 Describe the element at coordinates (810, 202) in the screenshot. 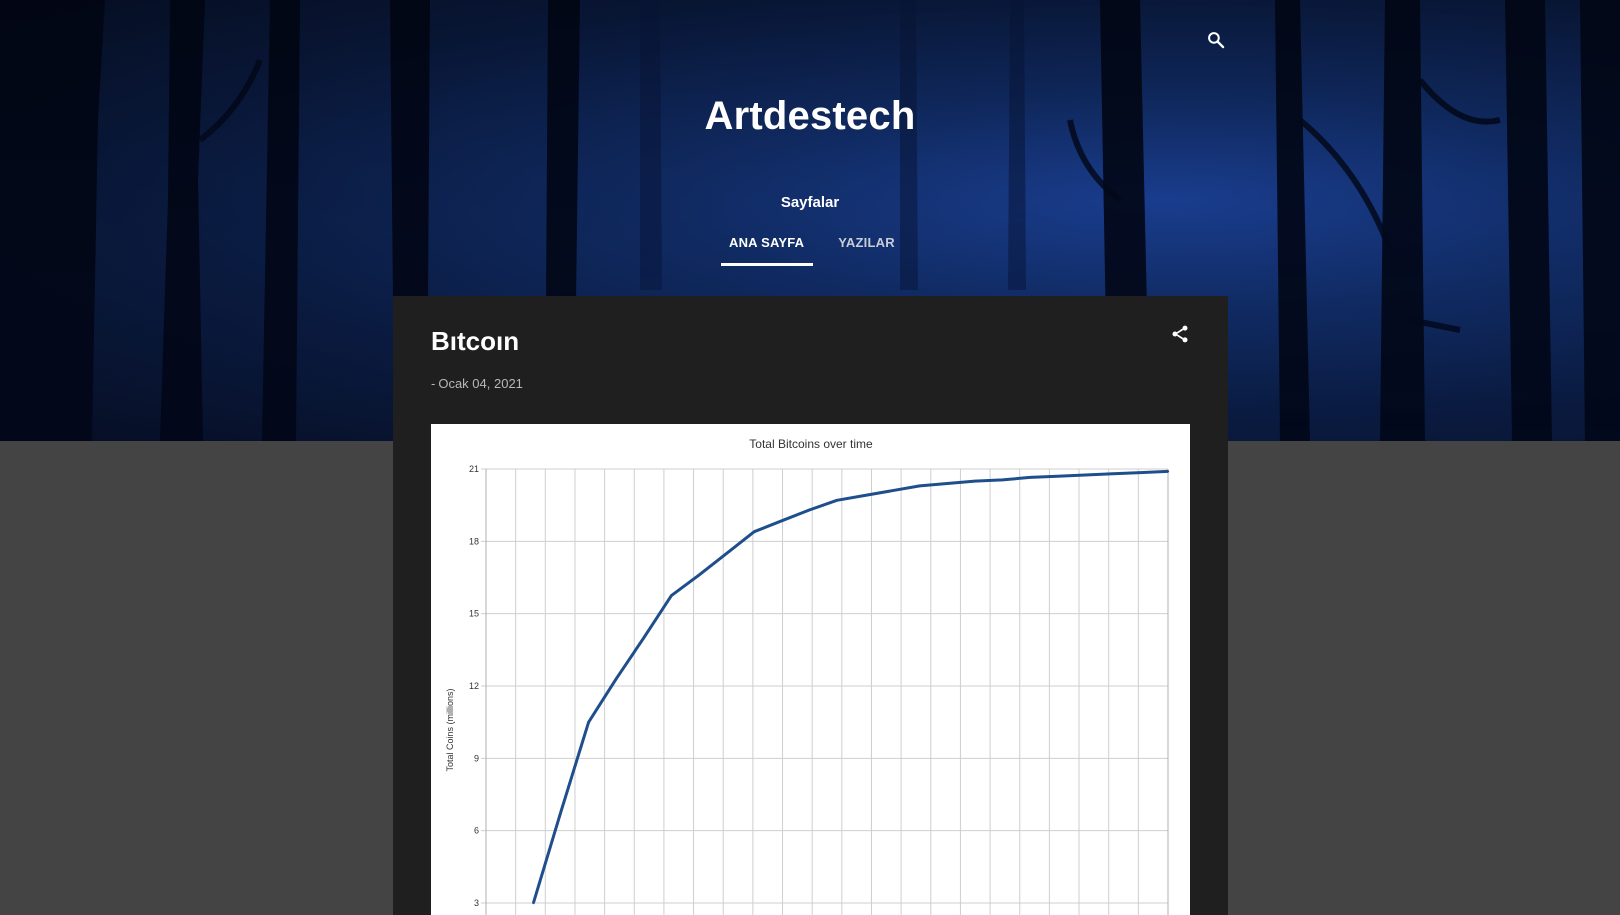

I see `pages-label: Sayfalar` at that location.